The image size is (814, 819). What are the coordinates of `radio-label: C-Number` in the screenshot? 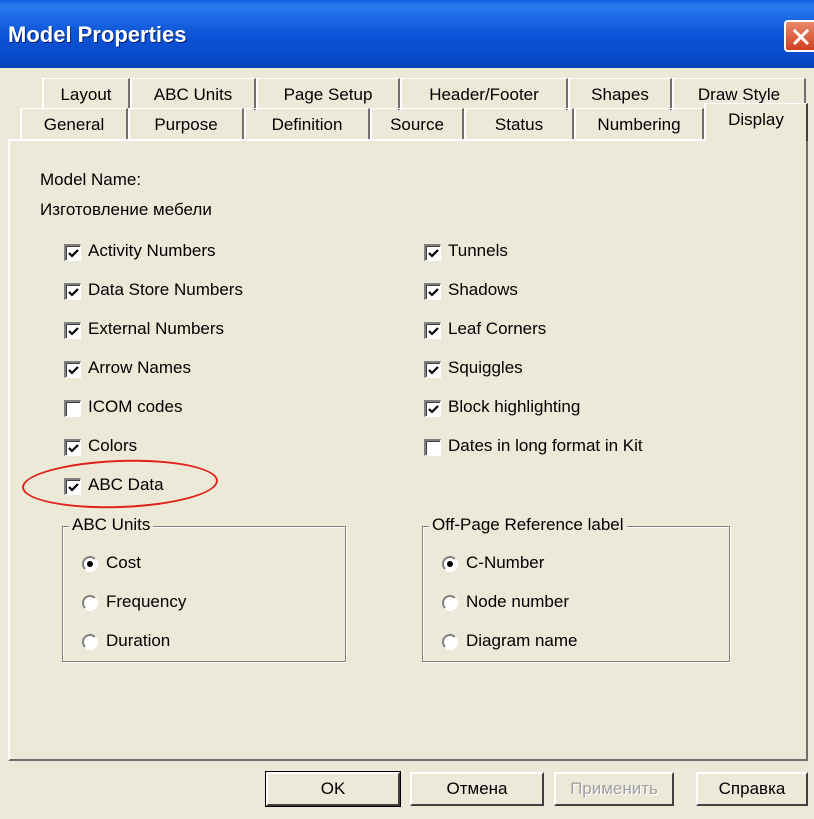 It's located at (505, 562).